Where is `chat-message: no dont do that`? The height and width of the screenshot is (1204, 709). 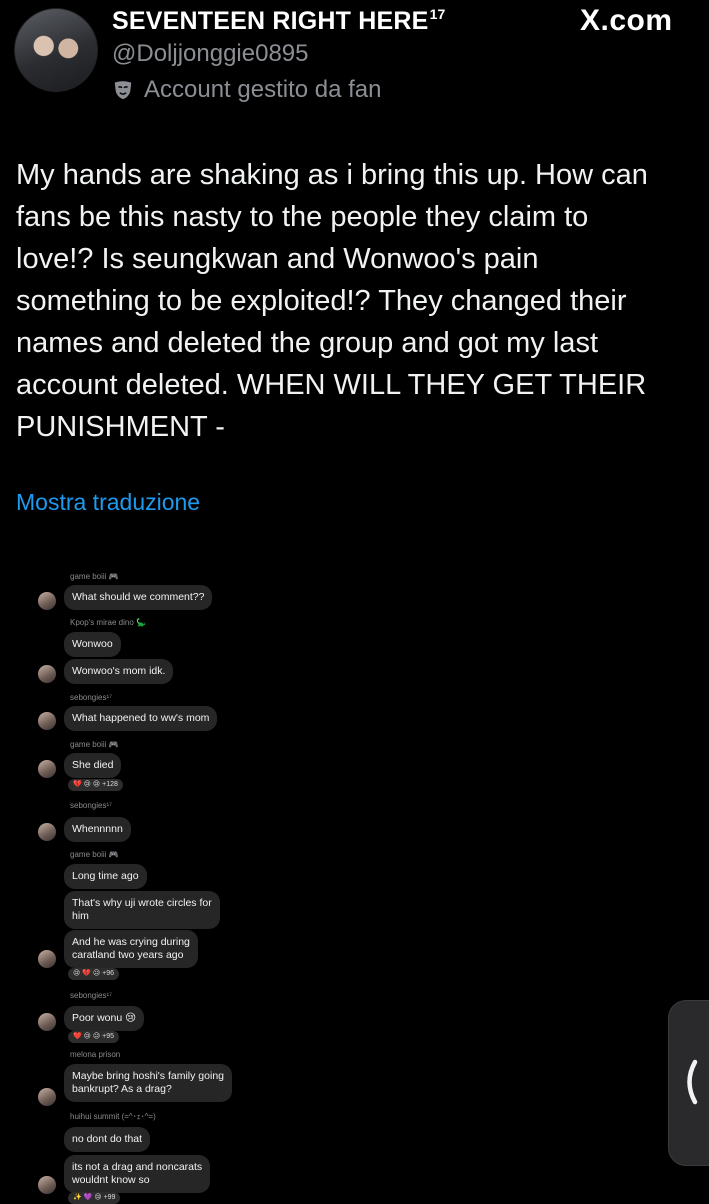 chat-message: no dont do that is located at coordinates (107, 1139).